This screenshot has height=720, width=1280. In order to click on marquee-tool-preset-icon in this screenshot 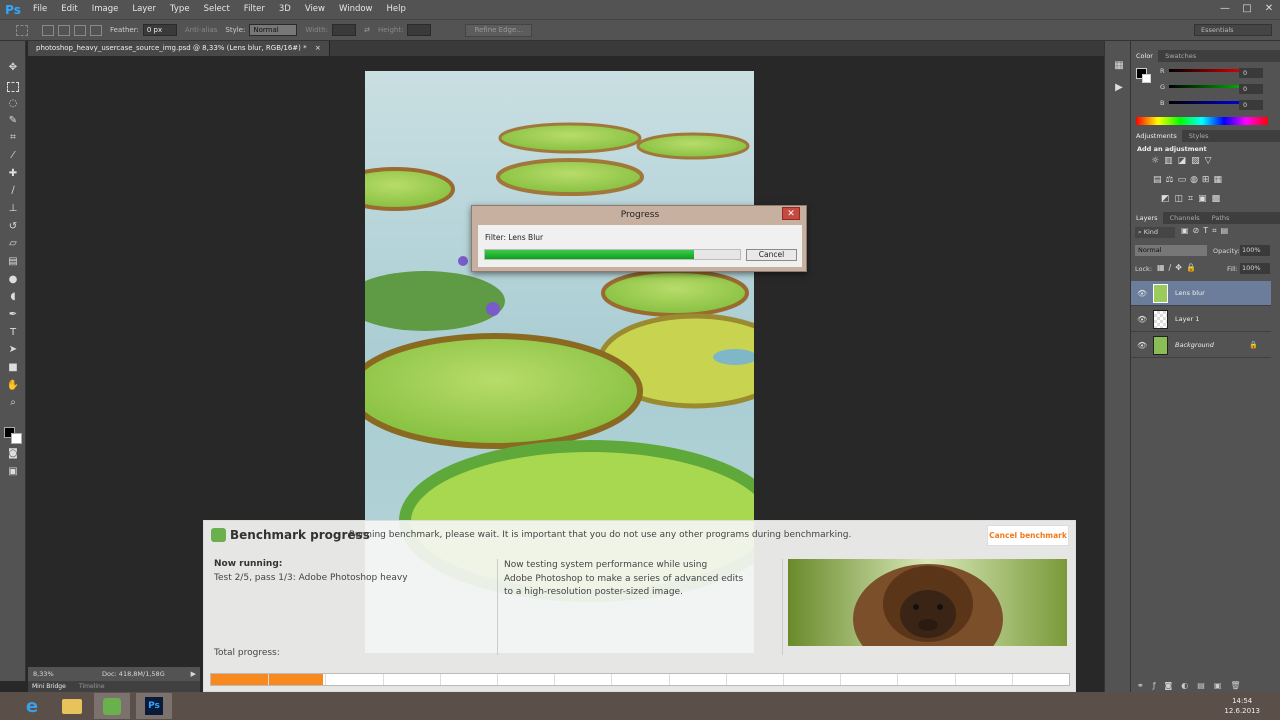, I will do `click(22, 30)`.